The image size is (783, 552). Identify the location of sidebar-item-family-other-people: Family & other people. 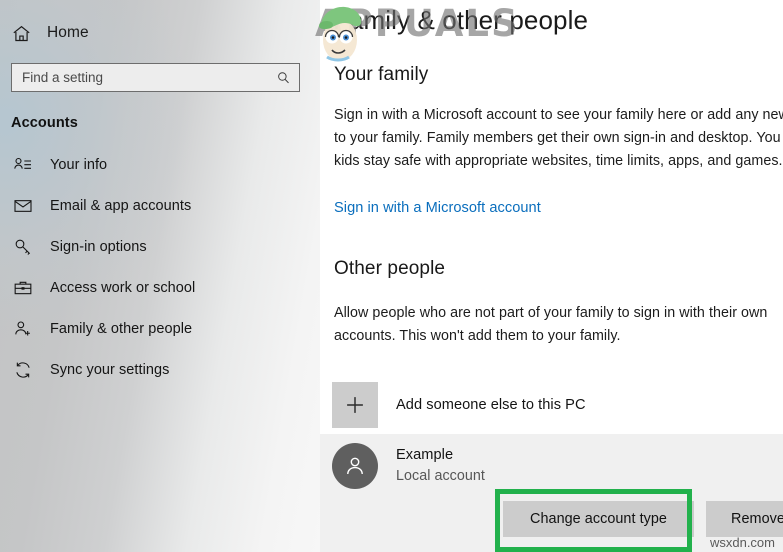
(160, 328).